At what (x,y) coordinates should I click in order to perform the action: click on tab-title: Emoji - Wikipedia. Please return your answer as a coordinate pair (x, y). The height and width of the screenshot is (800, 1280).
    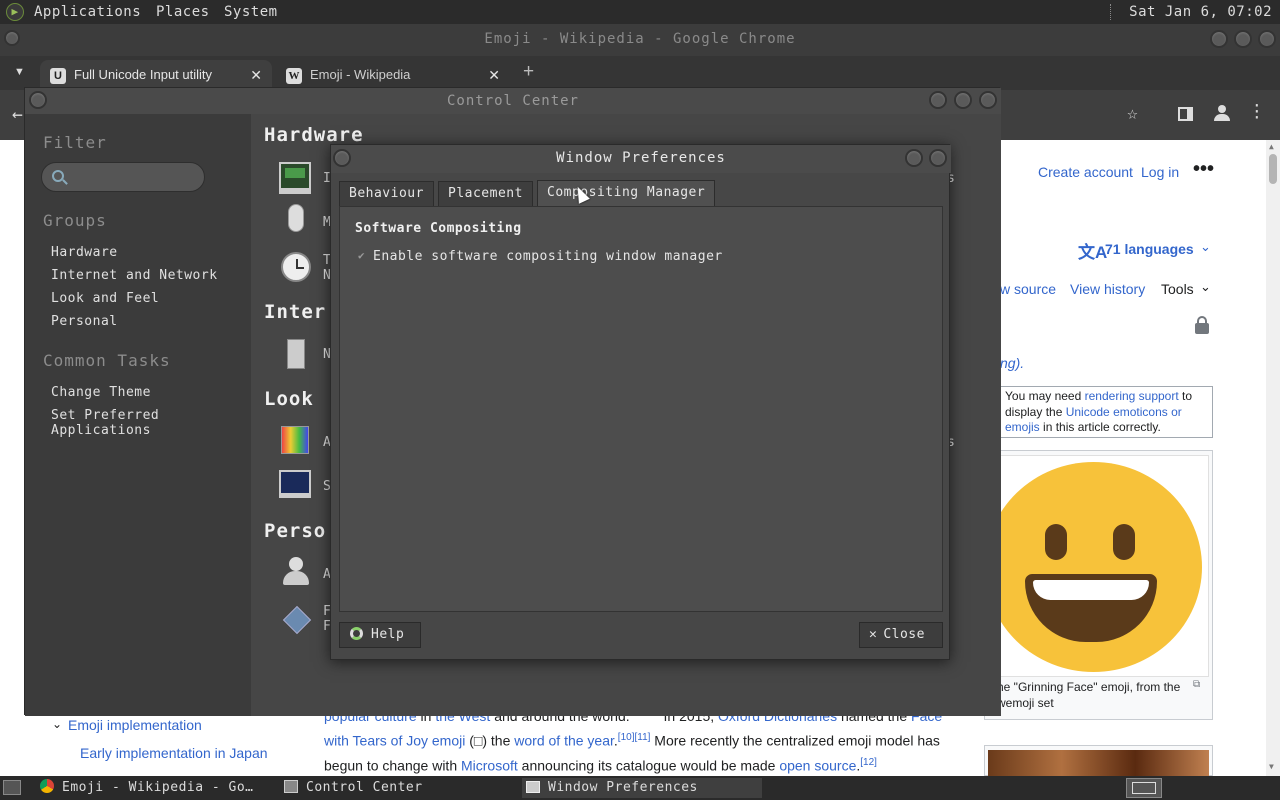
    Looking at the image, I should click on (360, 74).